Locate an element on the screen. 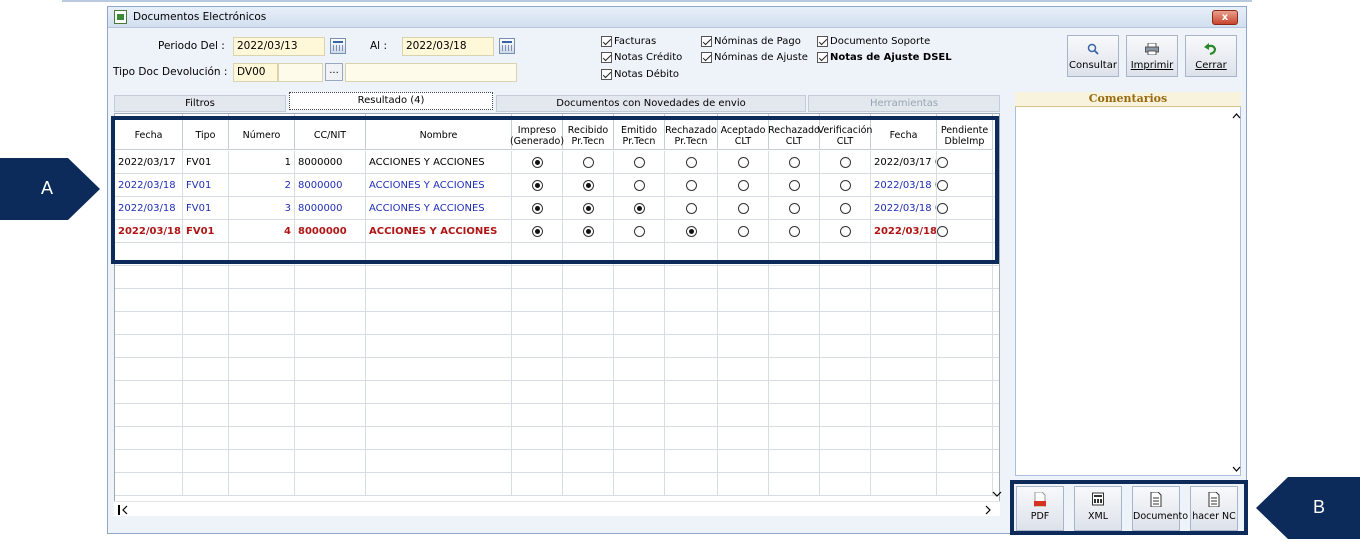 Image resolution: width=1362 pixels, height=542 pixels. checkbox-facturas: Facturas is located at coordinates (628, 41).